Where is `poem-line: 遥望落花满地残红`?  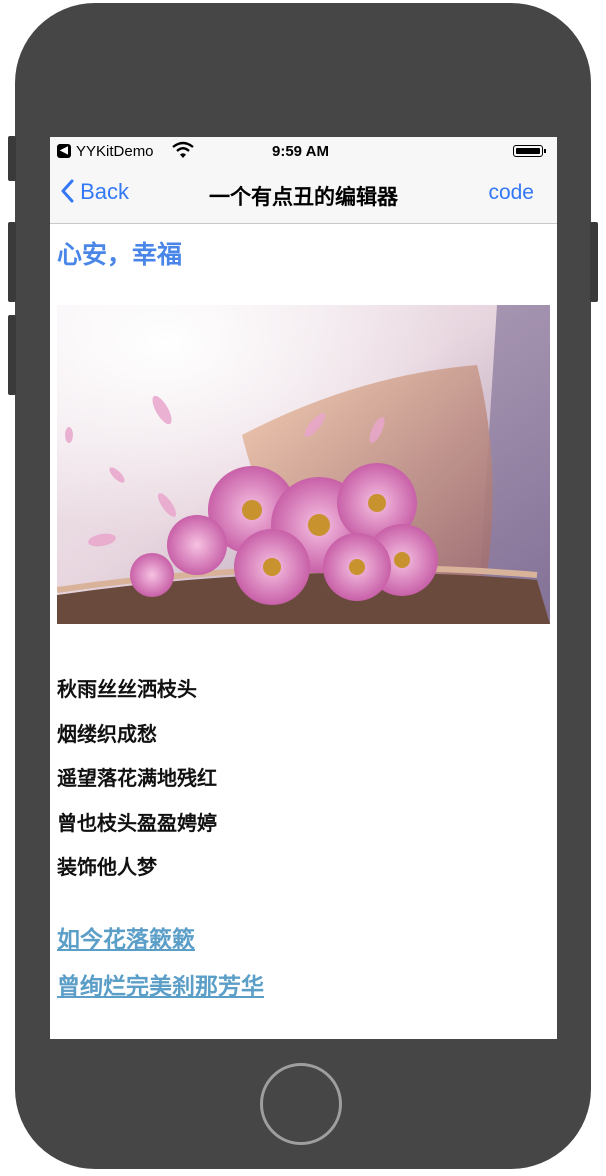
poem-line: 遥望落花满地残红 is located at coordinates (137, 779).